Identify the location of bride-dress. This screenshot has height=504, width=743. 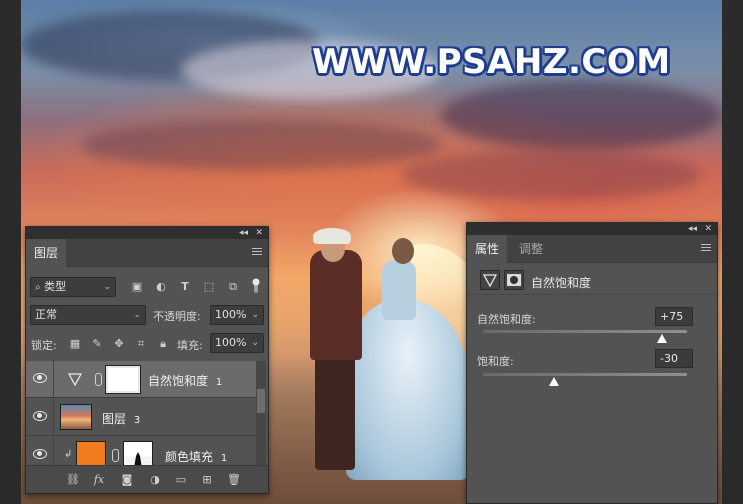
(408, 390).